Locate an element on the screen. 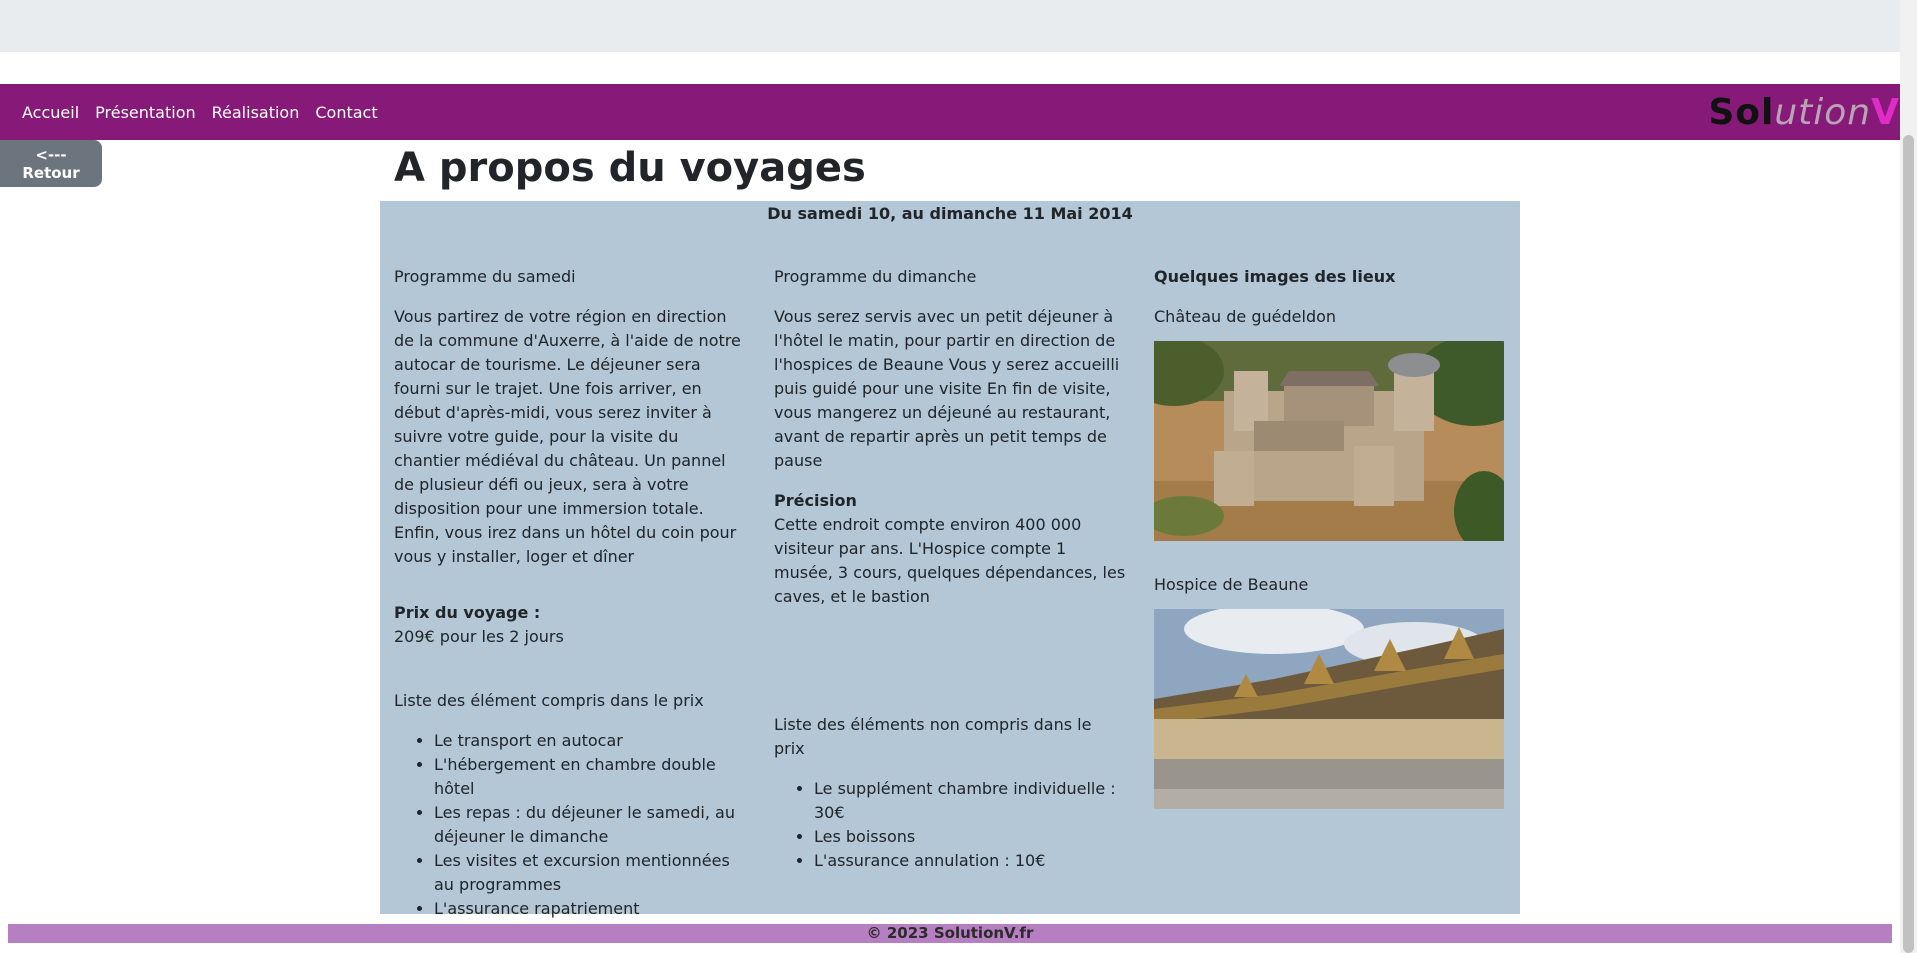 The image size is (1917, 953). scrollbar-thumb is located at coordinates (1908, 544).